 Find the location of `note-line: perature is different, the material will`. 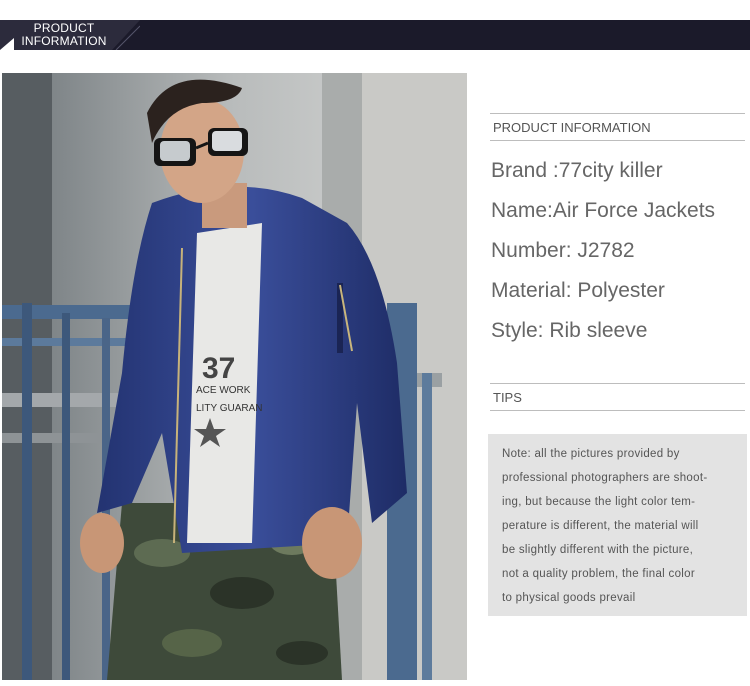

note-line: perature is different, the material will is located at coordinates (600, 526).